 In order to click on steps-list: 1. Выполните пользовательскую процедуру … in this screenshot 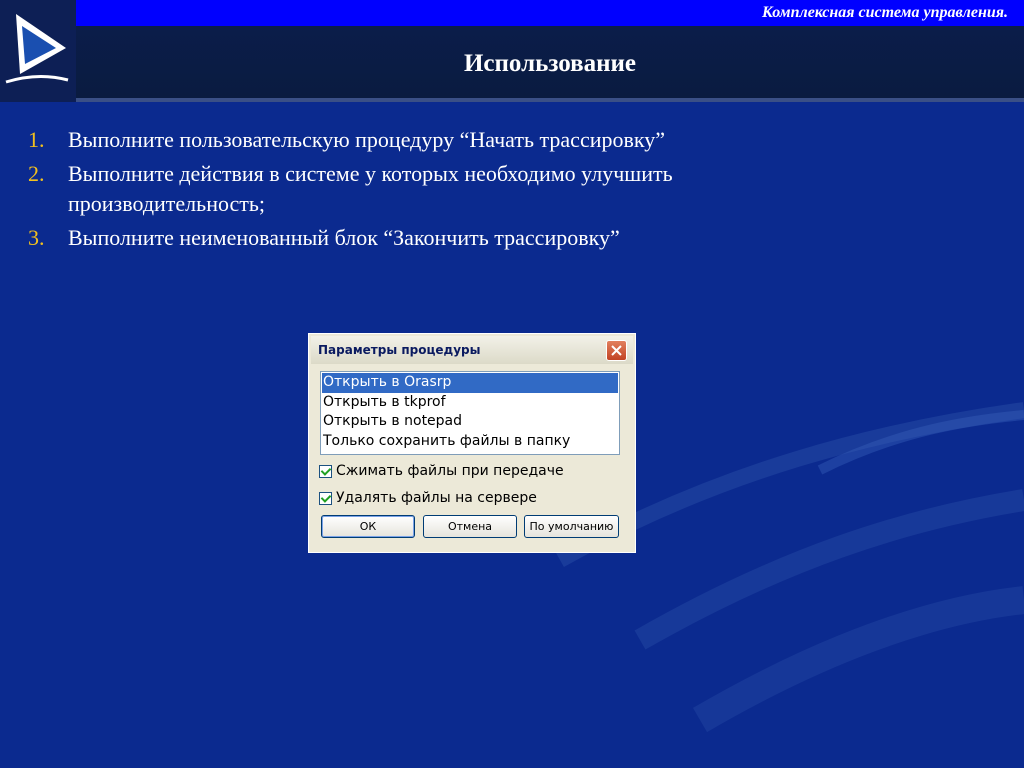, I will do `click(428, 191)`.